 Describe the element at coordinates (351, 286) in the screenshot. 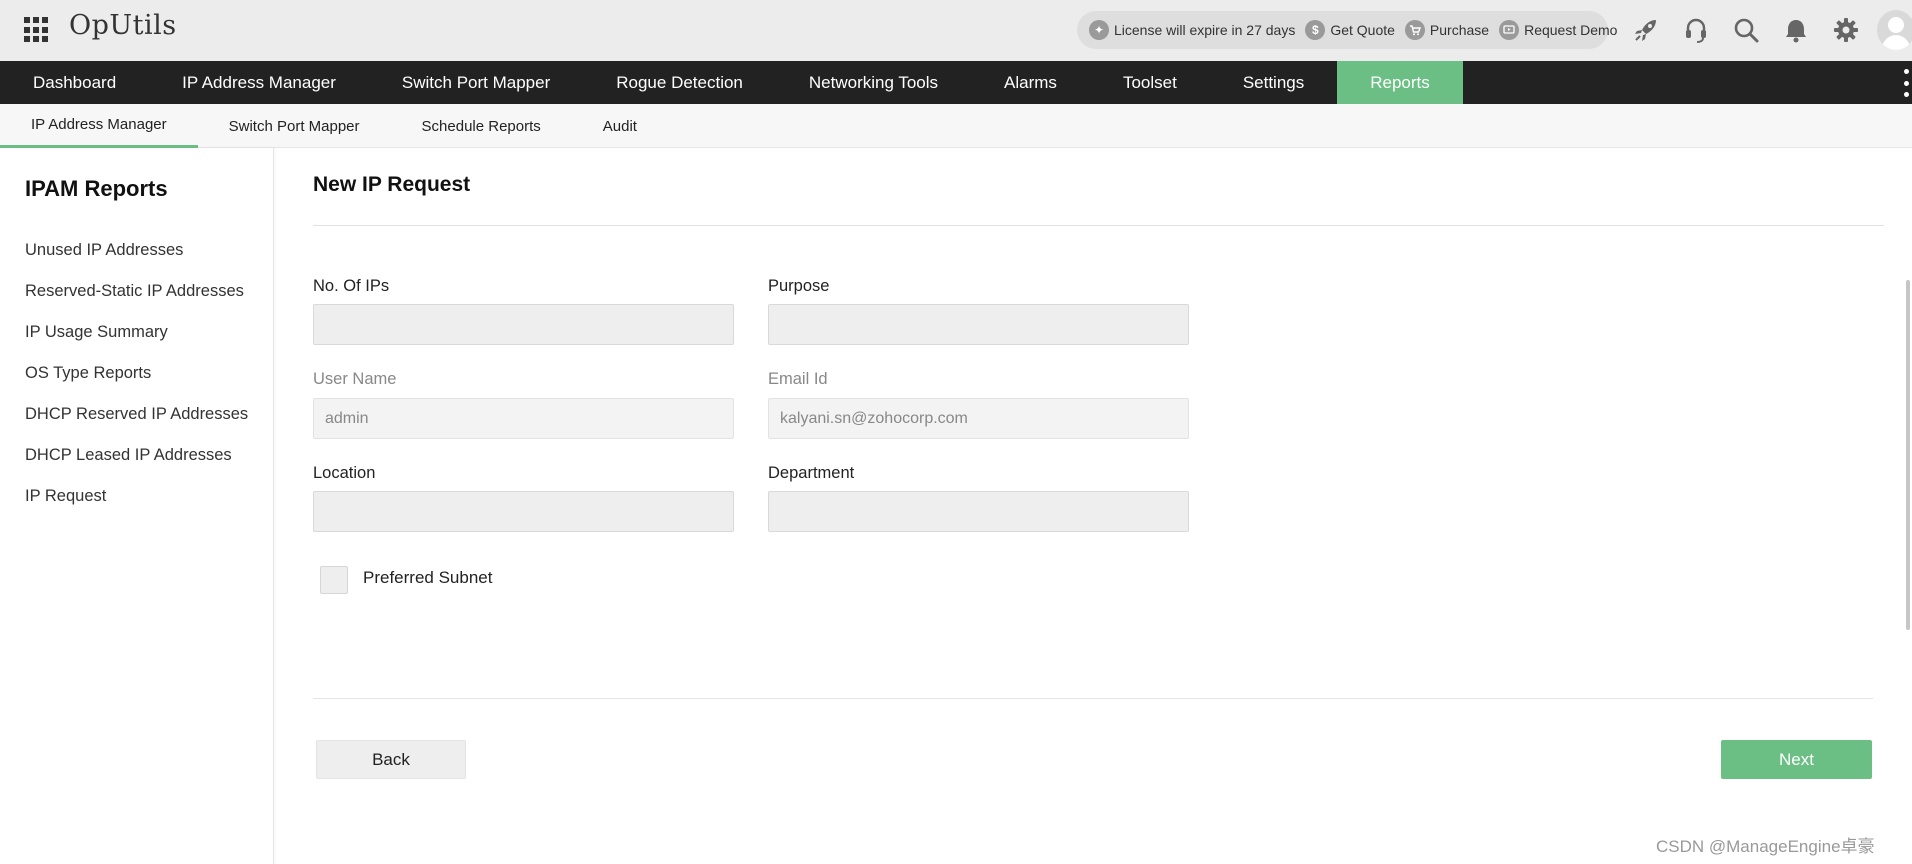

I see `no-of-ips-label: No. Of IPs` at that location.